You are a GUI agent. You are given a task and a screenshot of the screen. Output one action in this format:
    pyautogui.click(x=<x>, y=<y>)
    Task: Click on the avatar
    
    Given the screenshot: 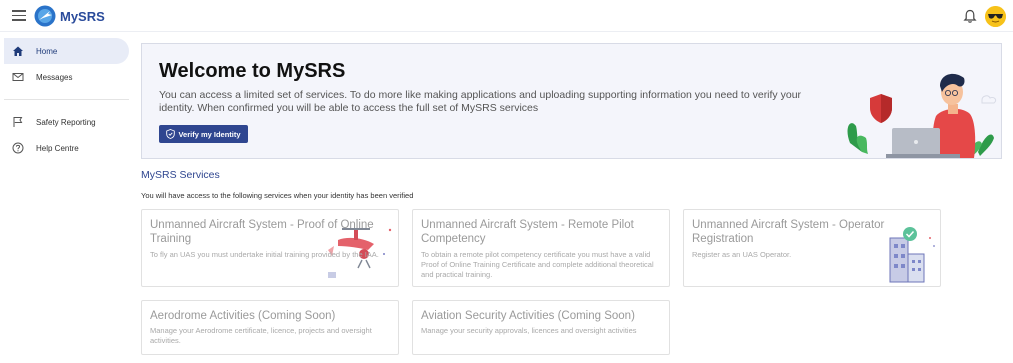 What is the action you would take?
    pyautogui.click(x=995, y=16)
    